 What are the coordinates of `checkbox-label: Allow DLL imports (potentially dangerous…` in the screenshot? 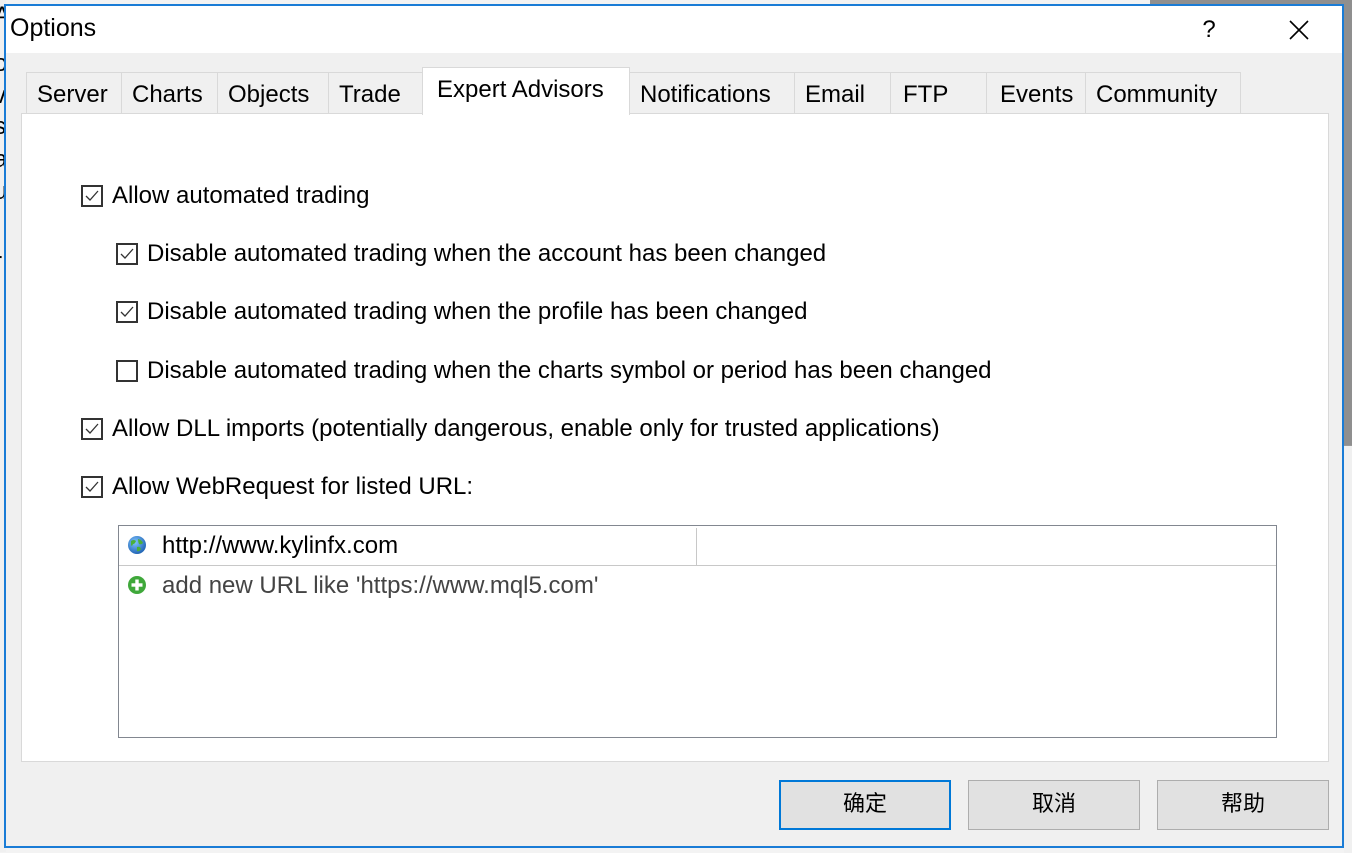 It's located at (526, 428).